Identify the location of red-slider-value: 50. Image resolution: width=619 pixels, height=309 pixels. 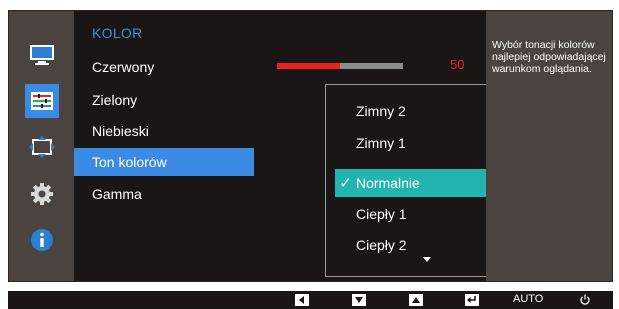
(457, 64).